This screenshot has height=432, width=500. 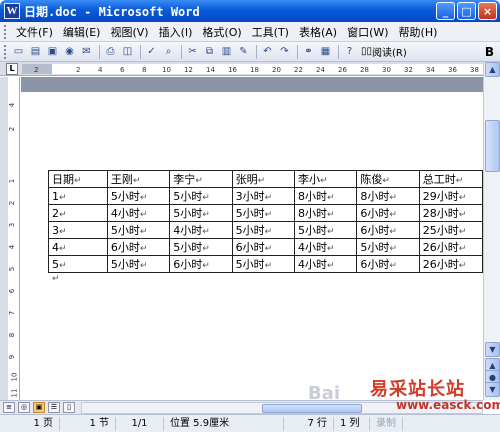 What do you see at coordinates (5, 31) in the screenshot?
I see `menubar-grip` at bounding box center [5, 31].